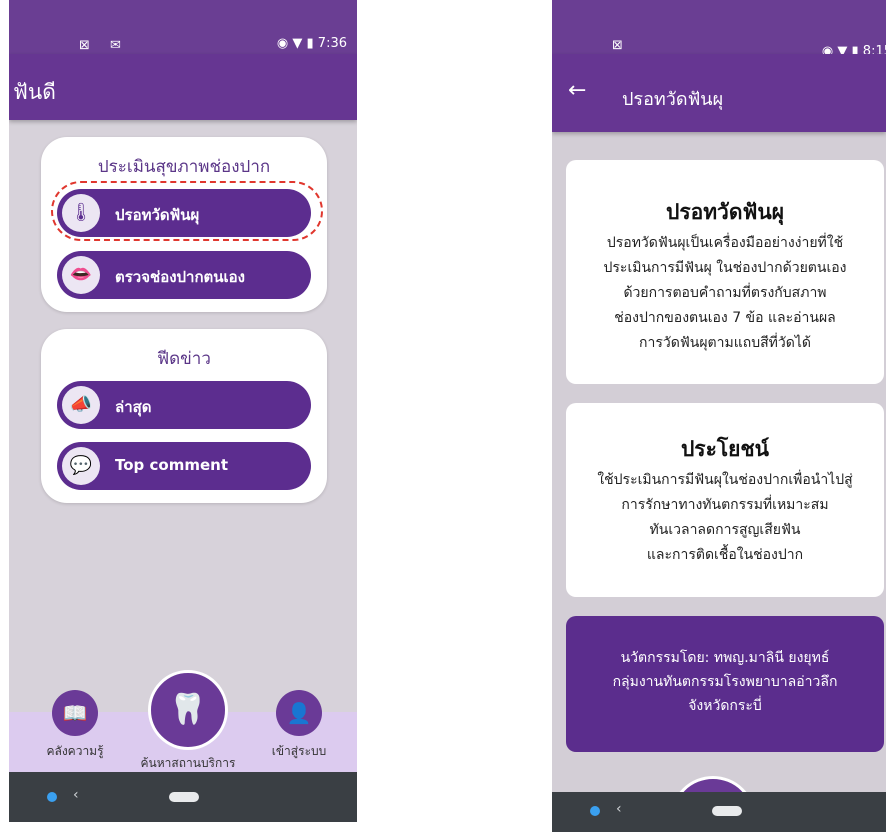  What do you see at coordinates (184, 167) in the screenshot?
I see `assessment-card-title: ประเมินสุขภาพช่องปาก` at bounding box center [184, 167].